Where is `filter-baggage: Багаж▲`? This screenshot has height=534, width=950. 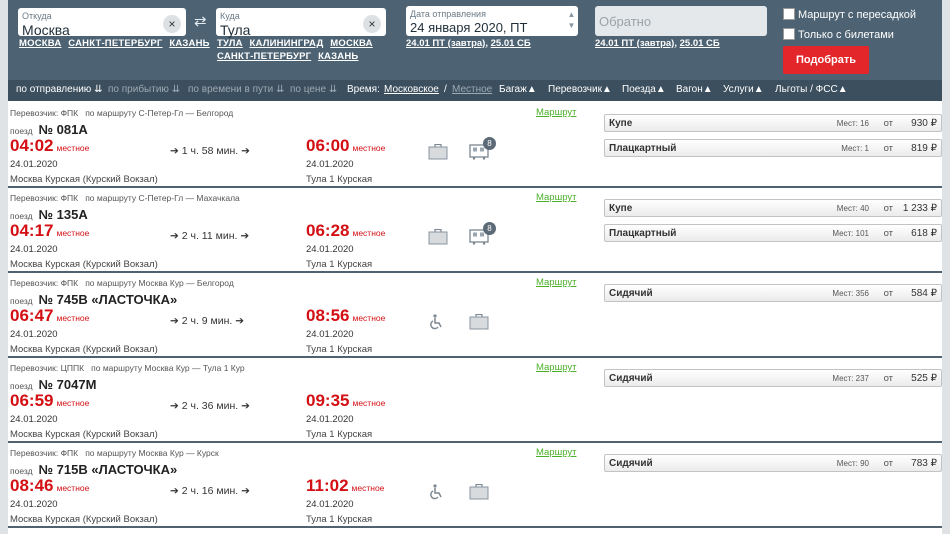
filter-baggage: Багаж▲ is located at coordinates (518, 89).